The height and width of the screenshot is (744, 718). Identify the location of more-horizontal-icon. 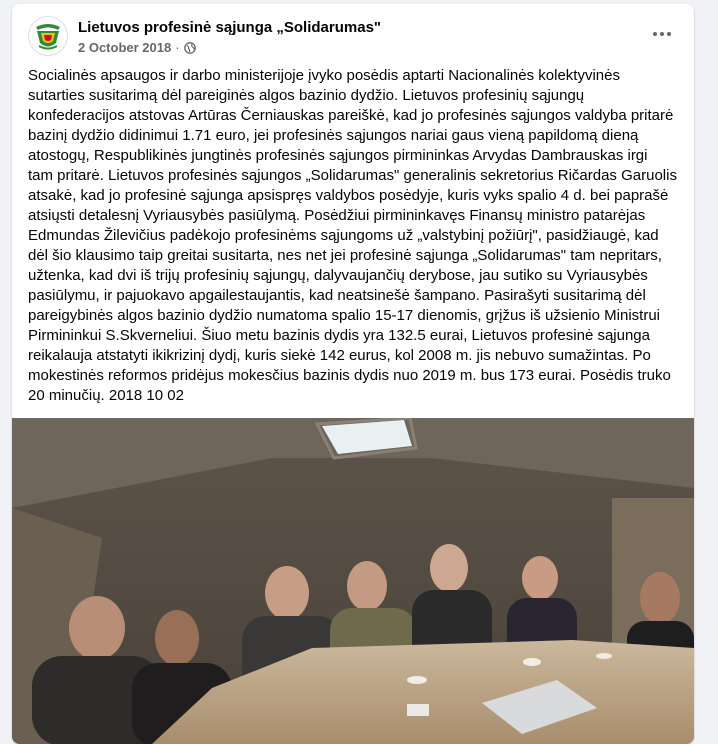
(662, 34).